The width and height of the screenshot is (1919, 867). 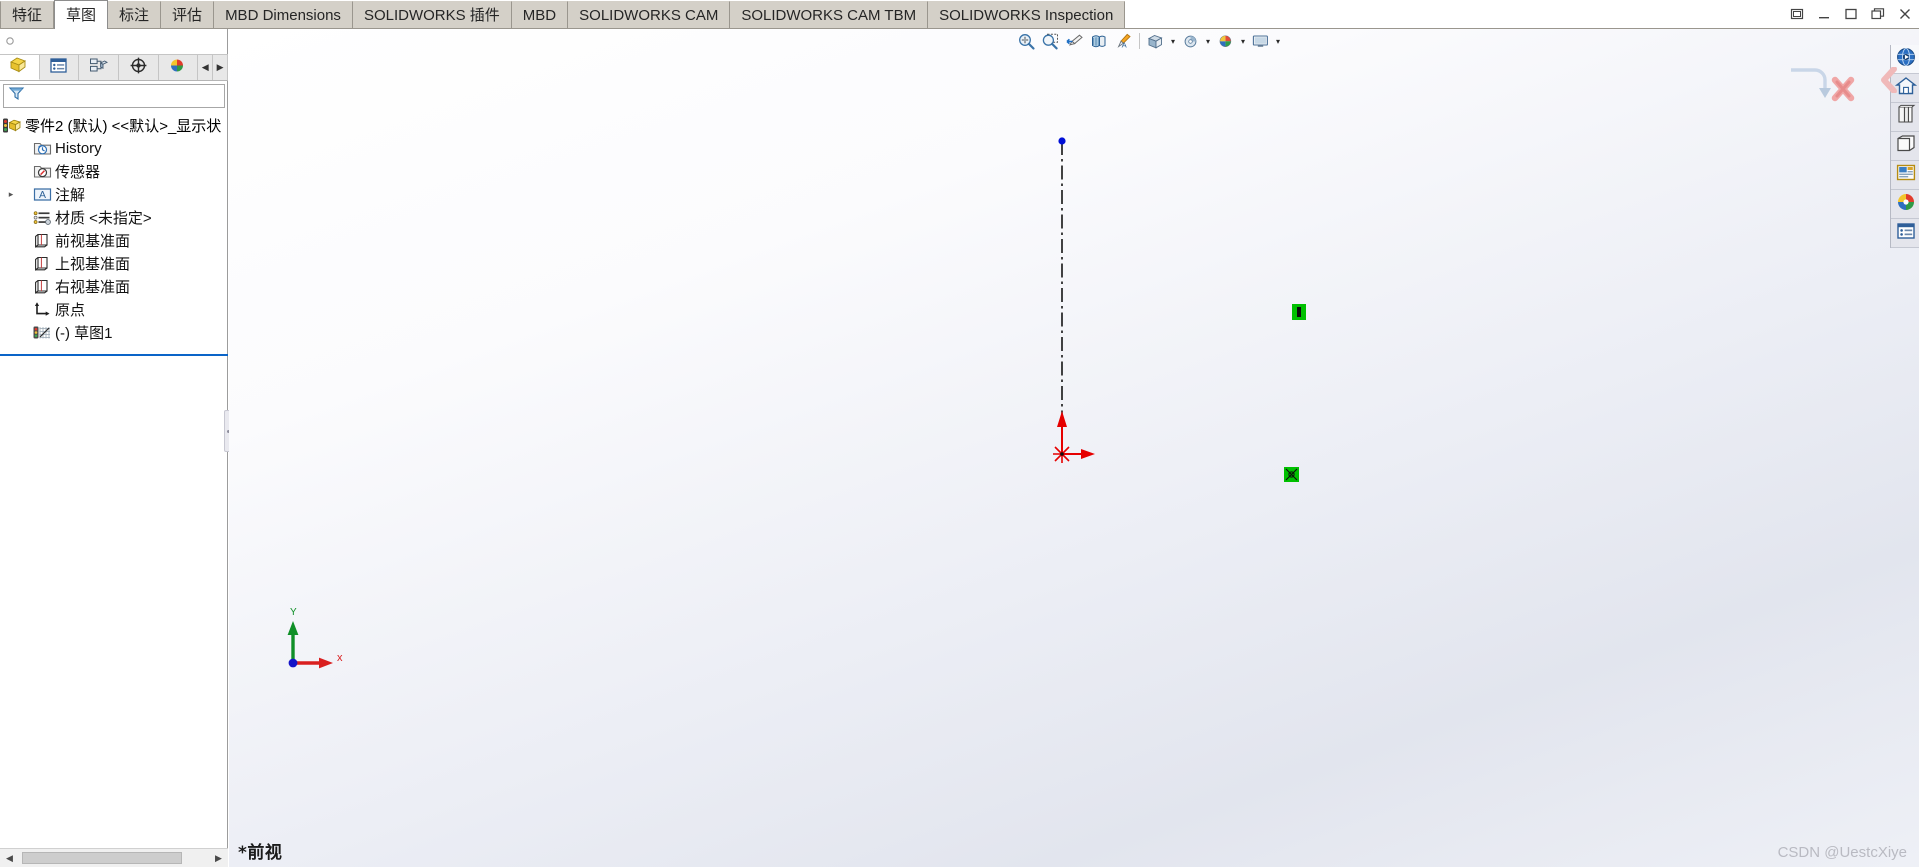 I want to click on tree-item-6: 上视基准面, so click(x=114, y=263).